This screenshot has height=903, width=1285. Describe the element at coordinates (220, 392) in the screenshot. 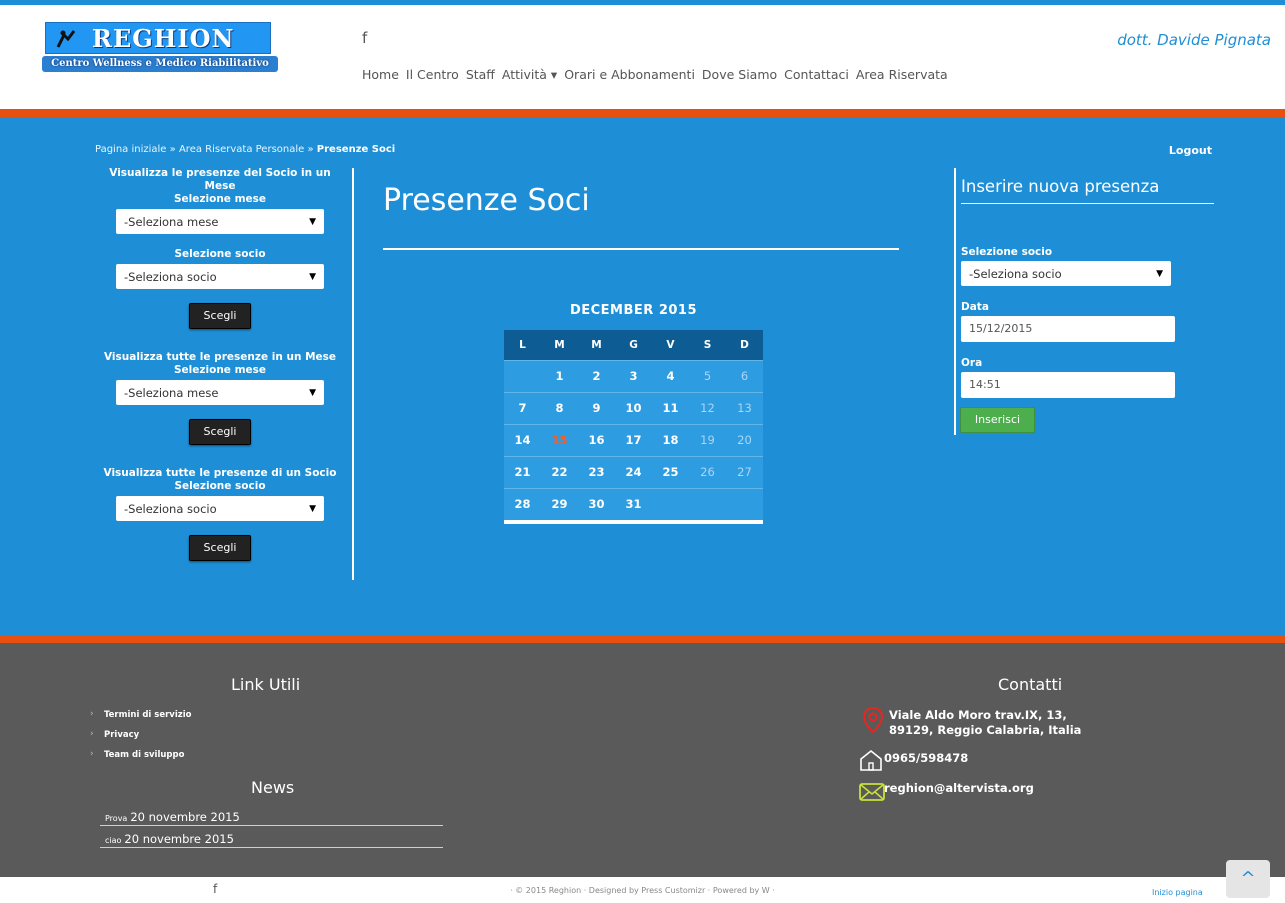

I see `section2-month-select: -Seleziona mese ▼` at that location.